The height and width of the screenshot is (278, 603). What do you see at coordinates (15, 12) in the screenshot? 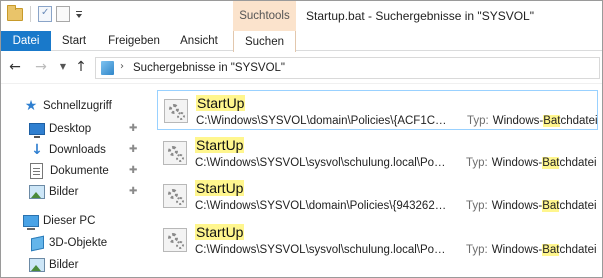
I see `folder-icon` at bounding box center [15, 12].